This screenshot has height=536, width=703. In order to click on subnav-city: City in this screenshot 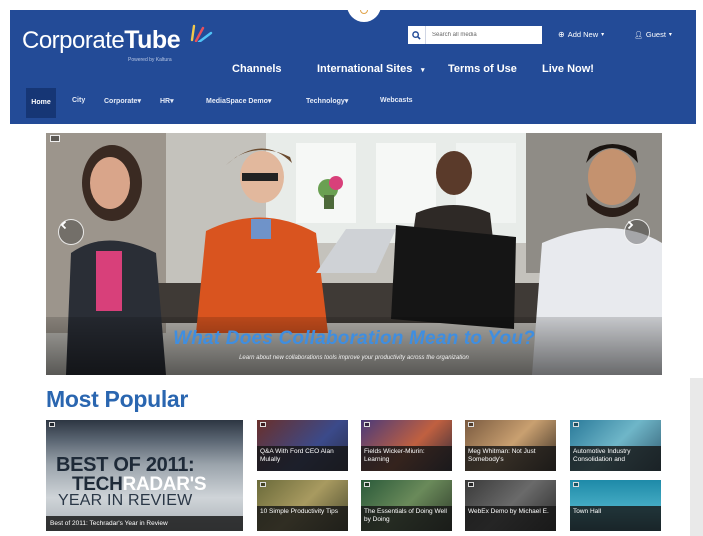, I will do `click(78, 100)`.